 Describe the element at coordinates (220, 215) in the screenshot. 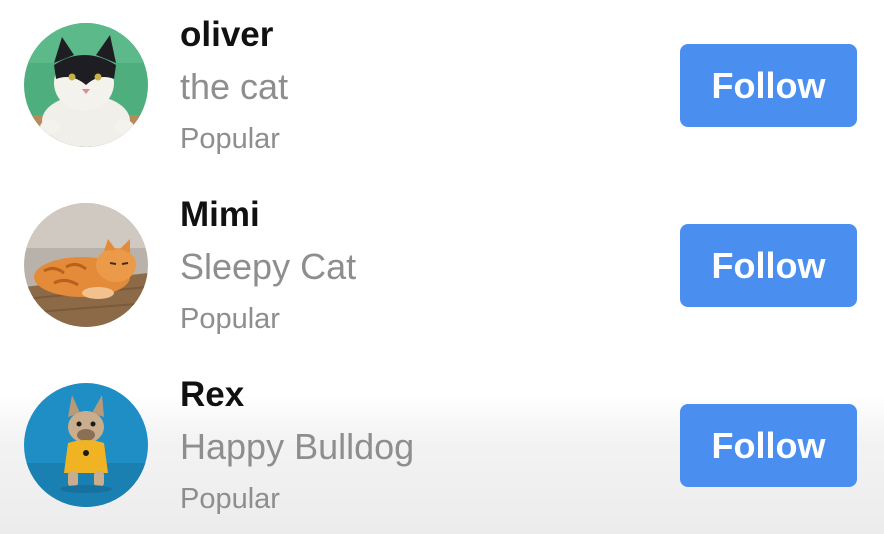

I see `user-name: Mimi` at that location.